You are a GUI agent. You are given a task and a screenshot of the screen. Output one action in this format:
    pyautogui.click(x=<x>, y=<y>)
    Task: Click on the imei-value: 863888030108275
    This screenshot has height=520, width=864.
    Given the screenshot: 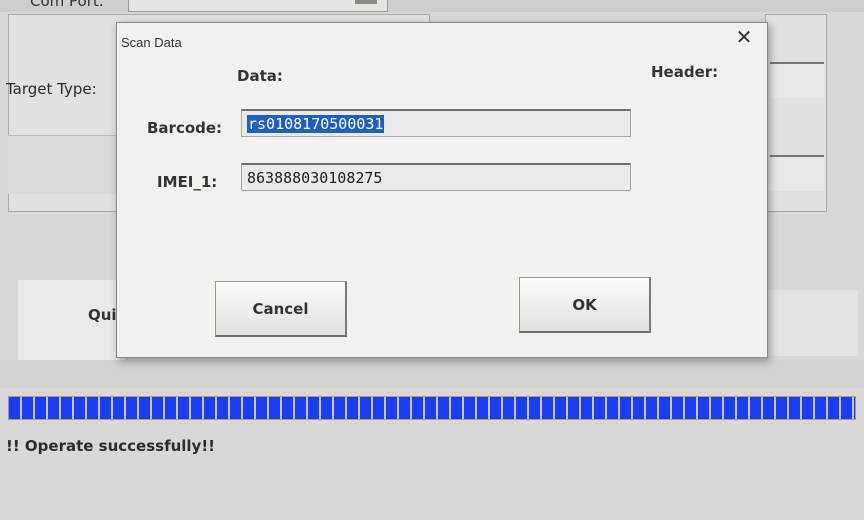 What is the action you would take?
    pyautogui.click(x=315, y=178)
    